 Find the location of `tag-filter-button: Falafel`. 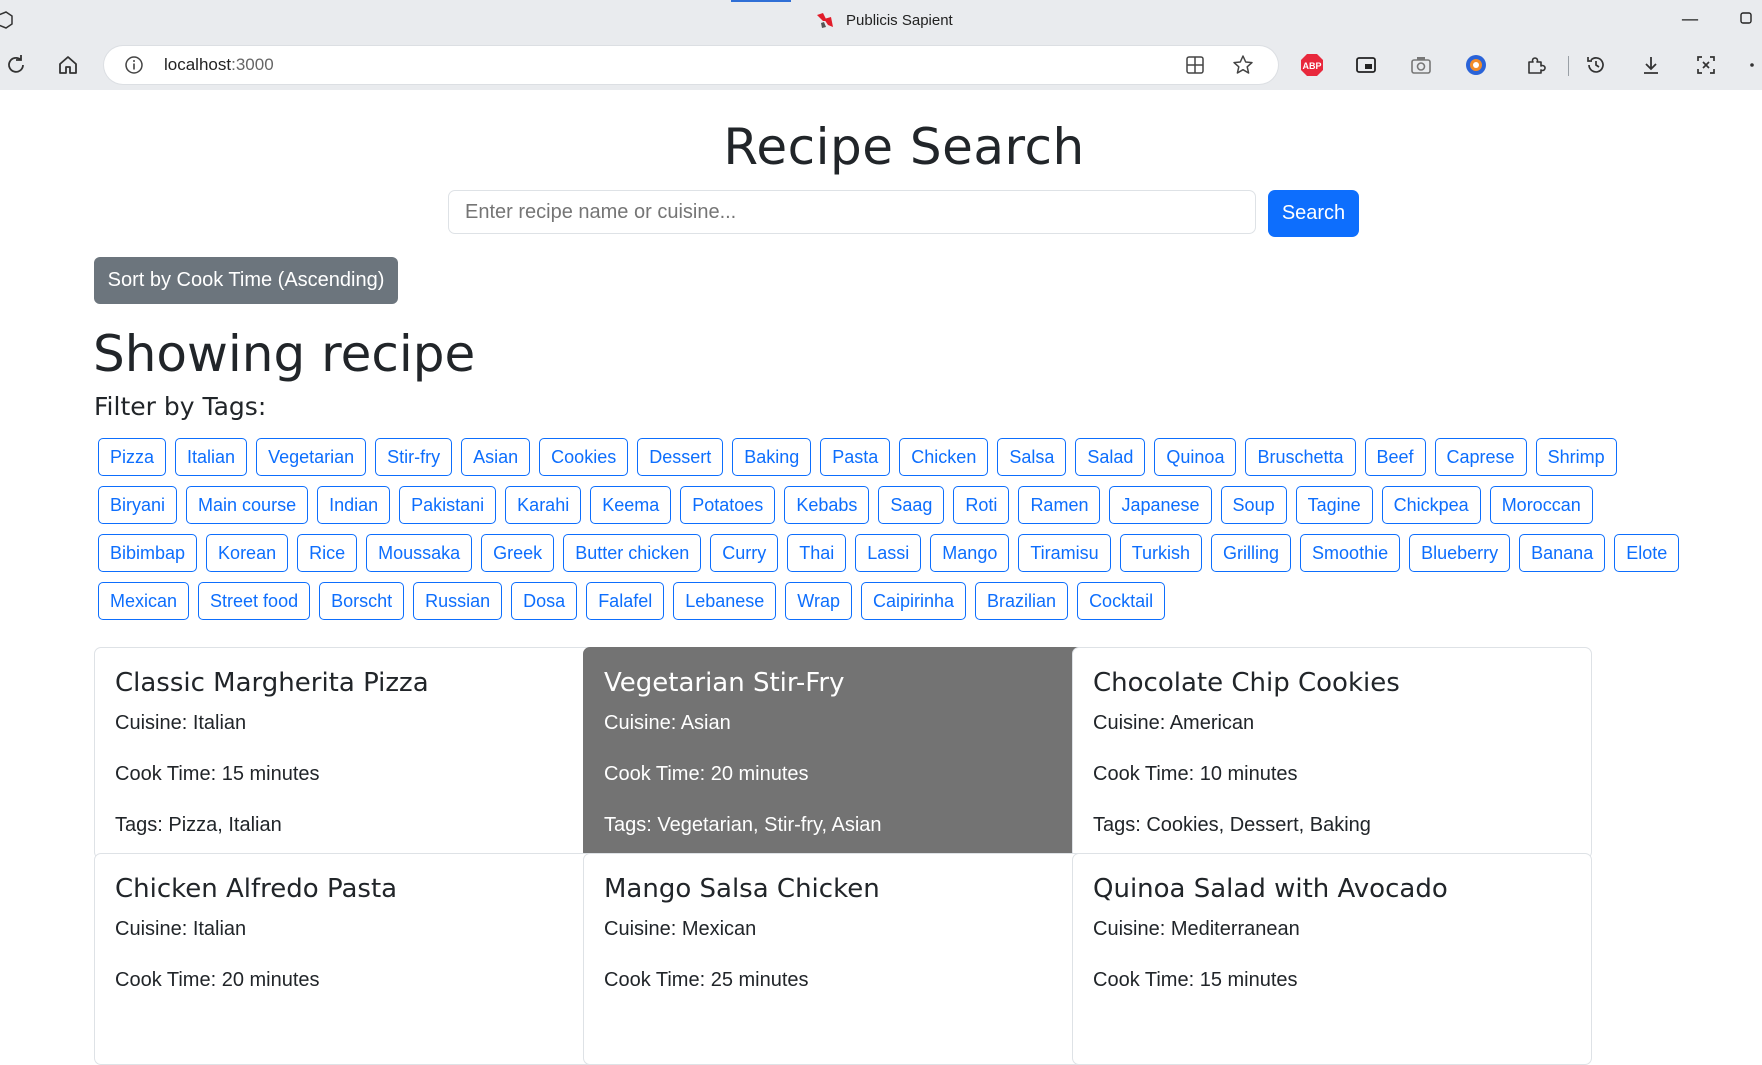

tag-filter-button: Falafel is located at coordinates (625, 601).